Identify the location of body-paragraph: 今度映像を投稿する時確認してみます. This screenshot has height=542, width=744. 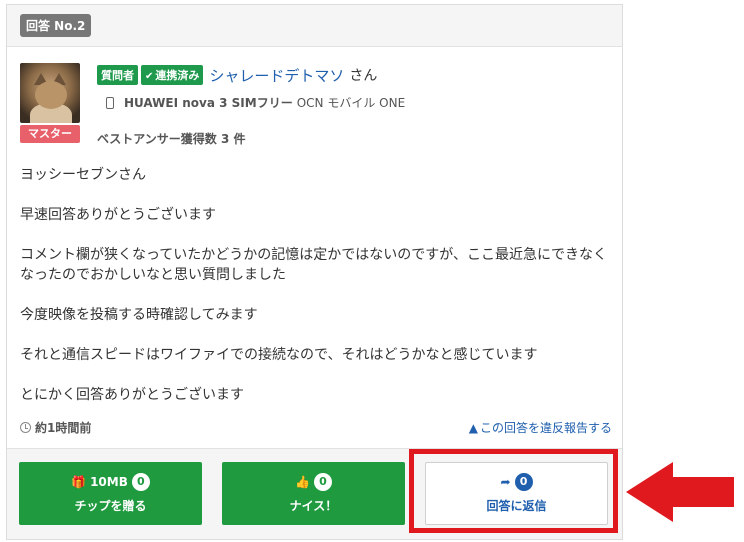
(139, 315).